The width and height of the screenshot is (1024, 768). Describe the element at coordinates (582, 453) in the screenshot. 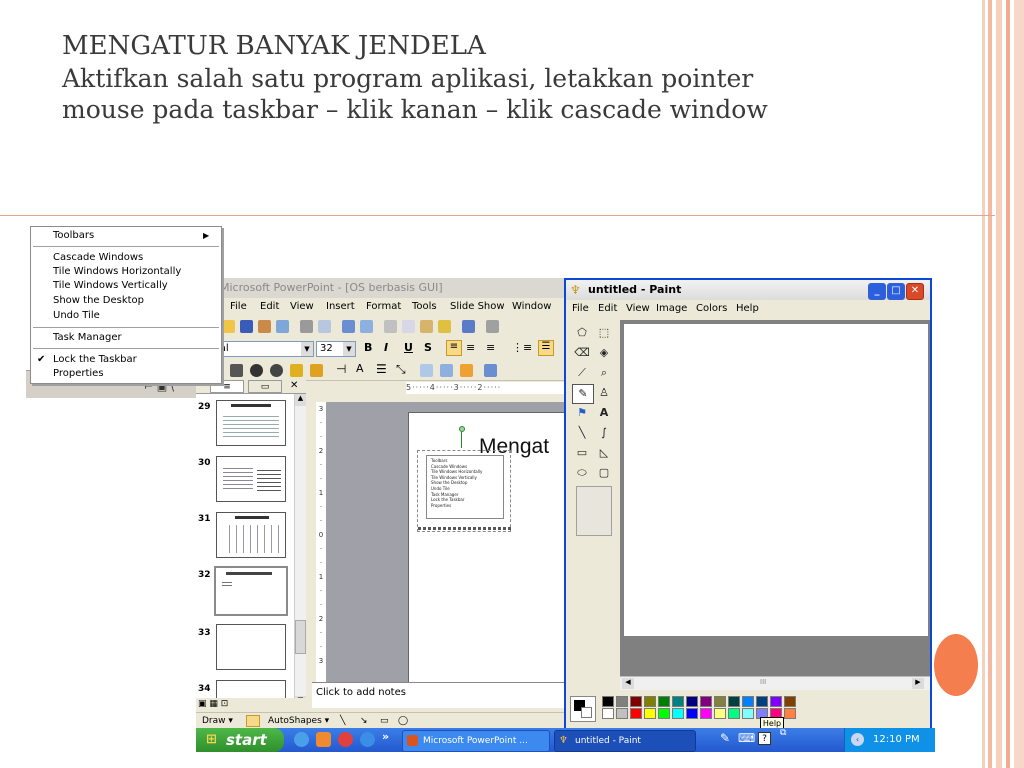

I see `rectangle-icon: ▭` at that location.